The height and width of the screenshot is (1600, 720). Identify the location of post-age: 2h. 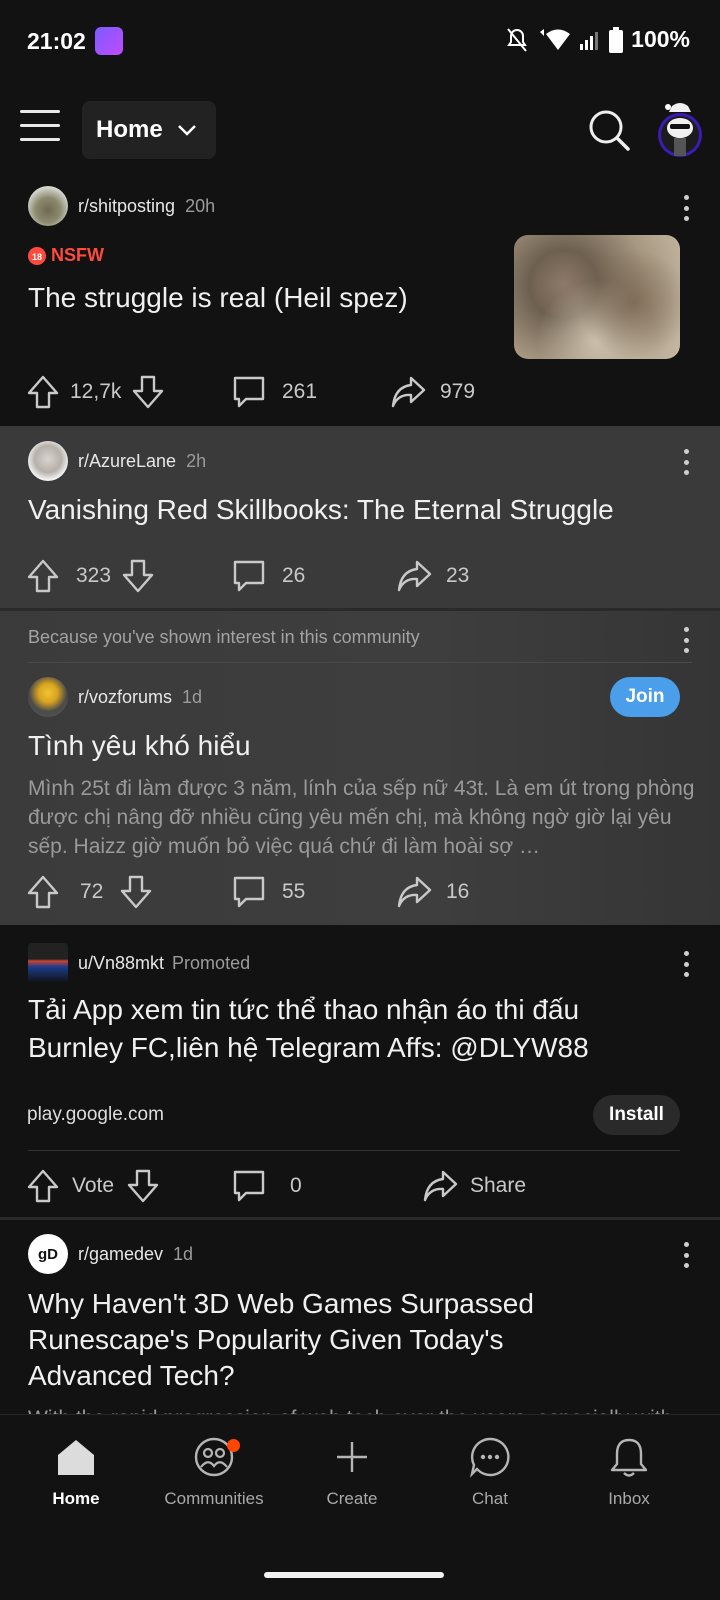
(196, 460).